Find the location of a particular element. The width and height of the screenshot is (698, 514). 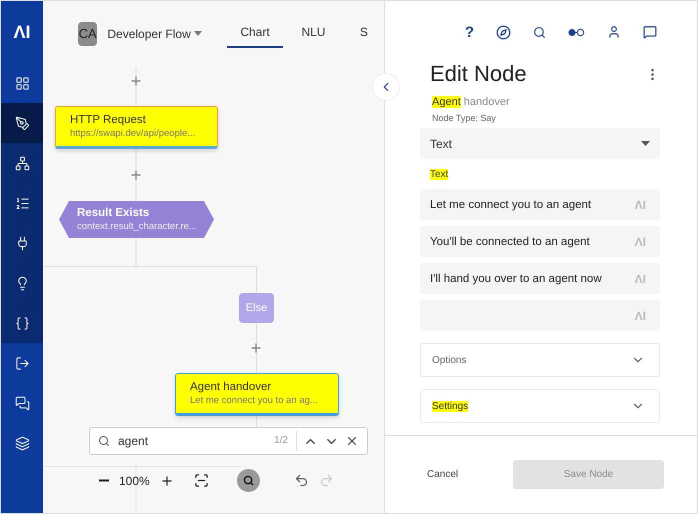

search-field: agent is located at coordinates (191, 441).